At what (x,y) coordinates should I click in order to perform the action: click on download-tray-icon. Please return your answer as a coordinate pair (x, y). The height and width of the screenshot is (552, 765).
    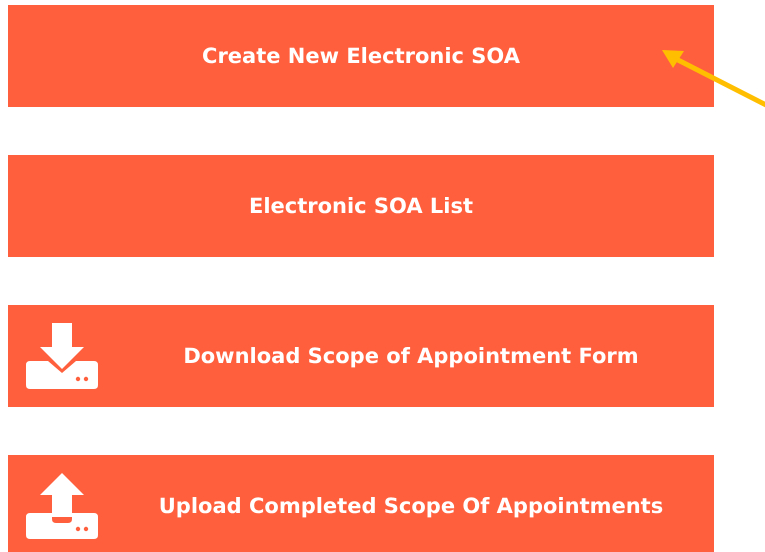
    Looking at the image, I should click on (62, 356).